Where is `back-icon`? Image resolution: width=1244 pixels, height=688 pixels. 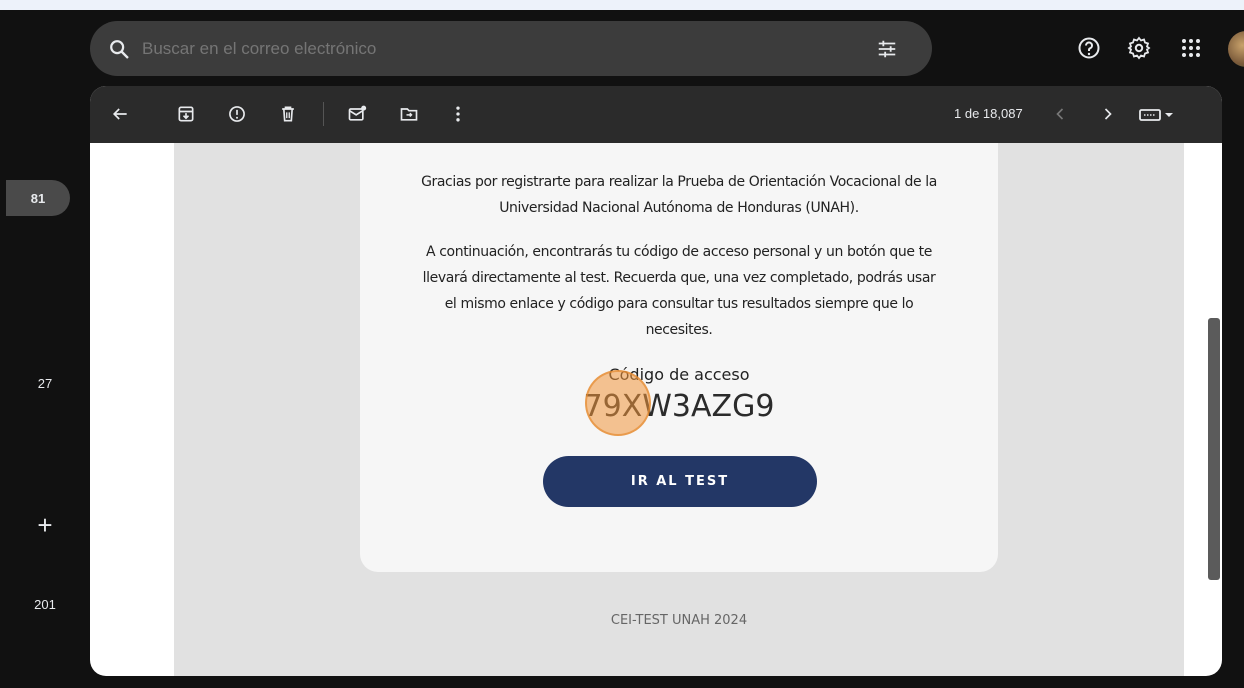
back-icon is located at coordinates (120, 114).